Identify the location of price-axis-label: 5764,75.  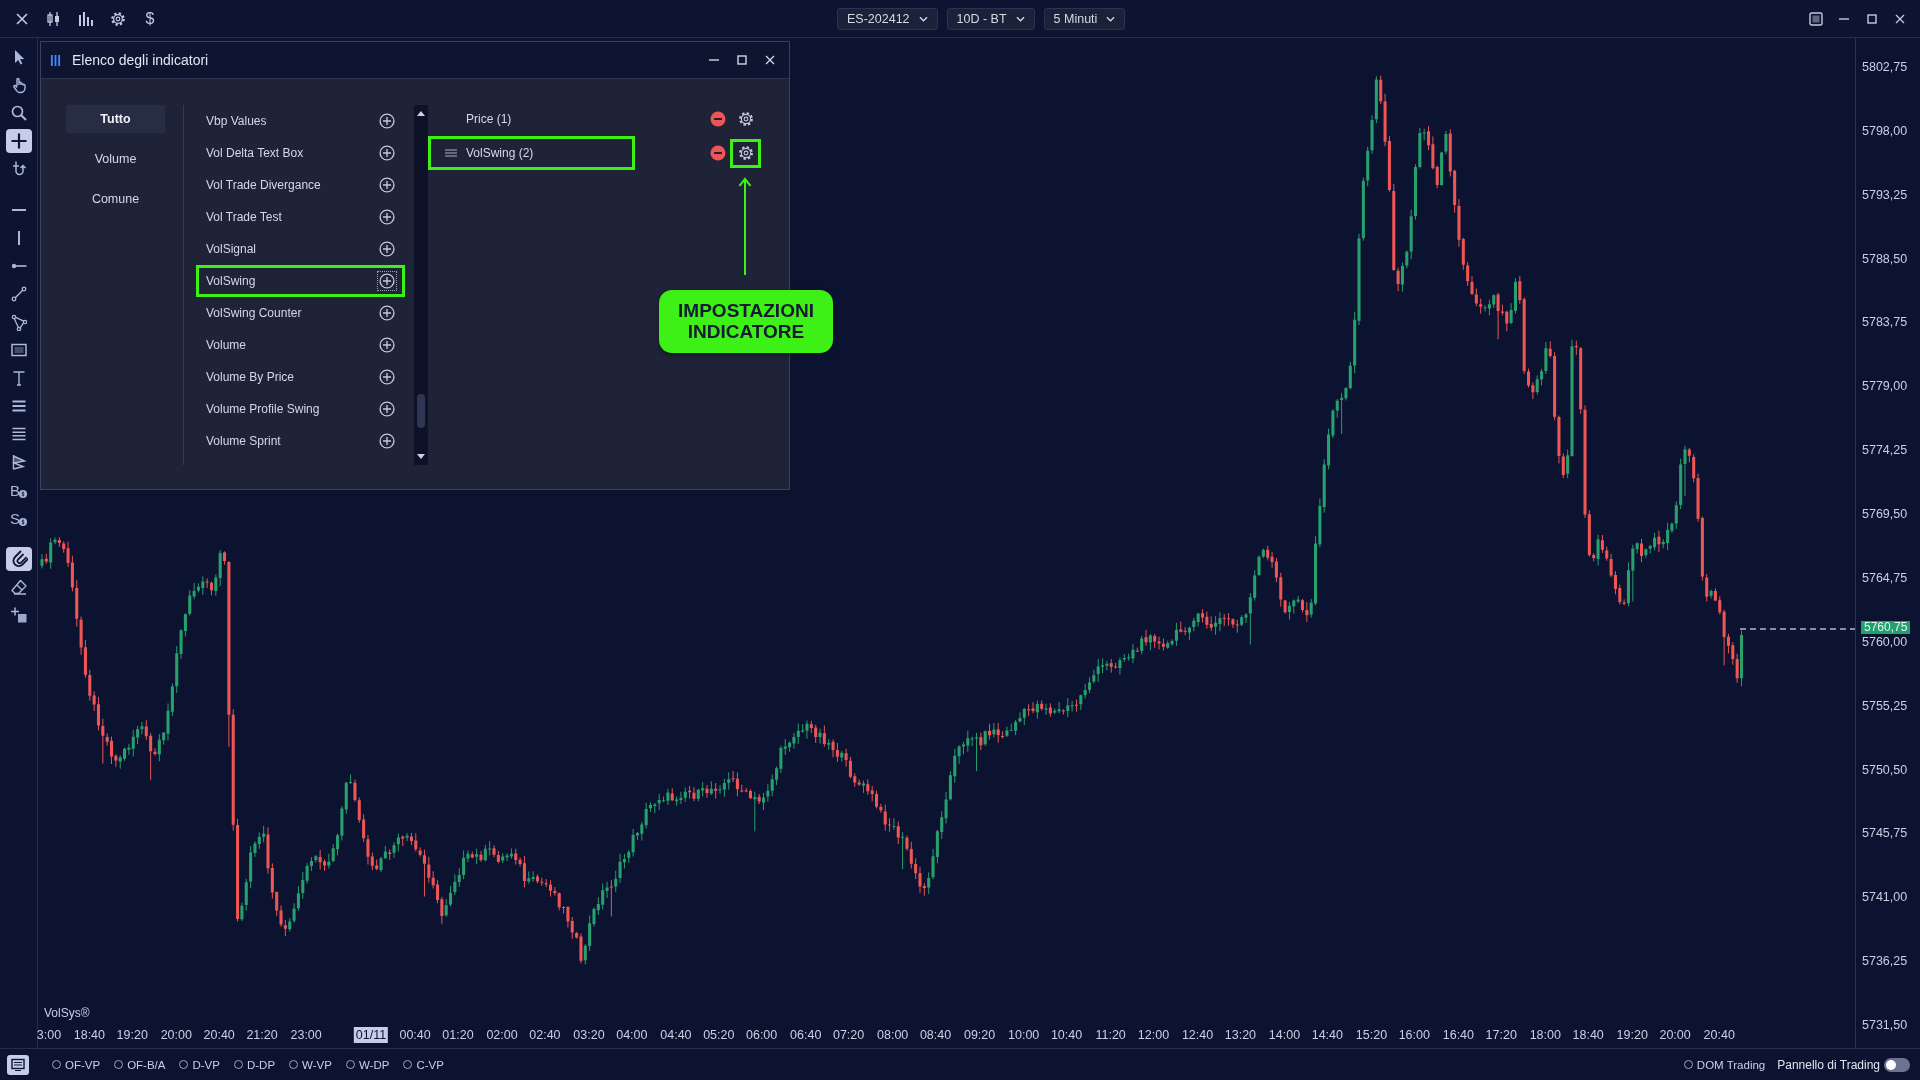
(1885, 577).